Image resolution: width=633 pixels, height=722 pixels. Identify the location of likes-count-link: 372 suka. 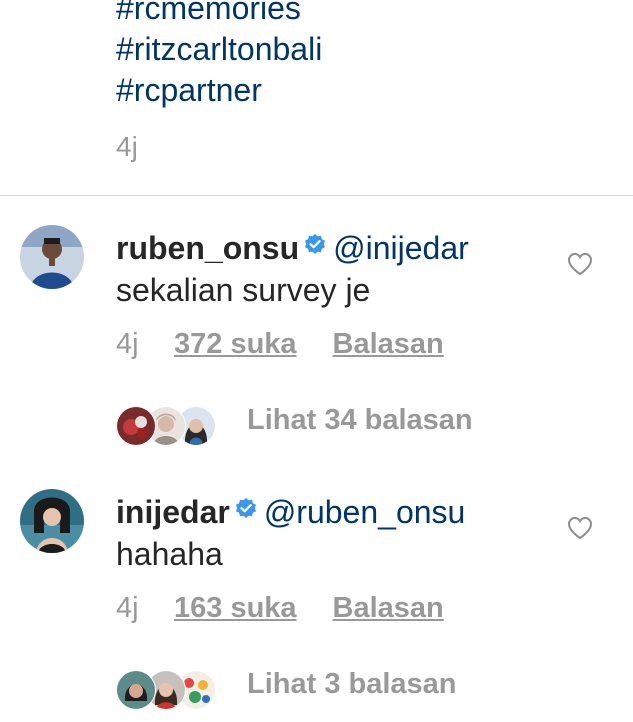
(235, 344).